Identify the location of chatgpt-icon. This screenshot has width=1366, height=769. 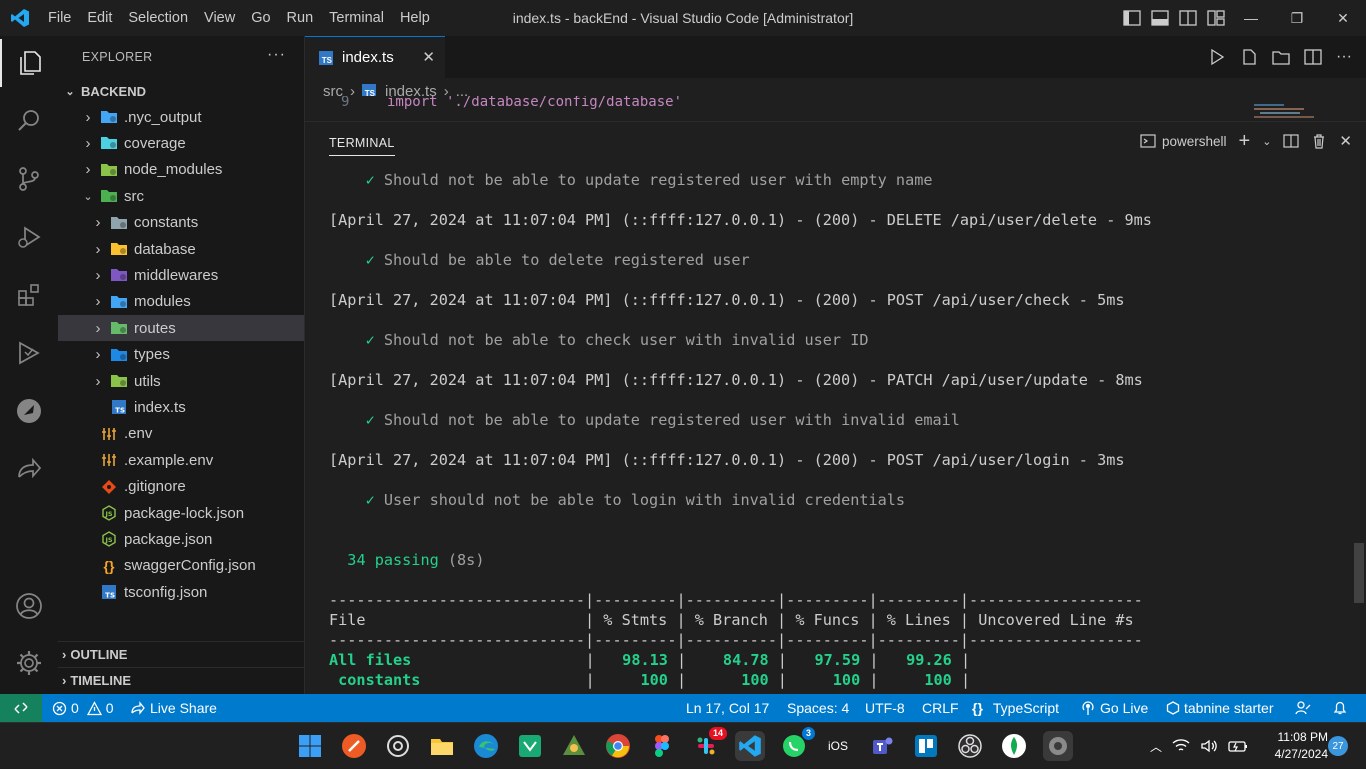
(398, 746).